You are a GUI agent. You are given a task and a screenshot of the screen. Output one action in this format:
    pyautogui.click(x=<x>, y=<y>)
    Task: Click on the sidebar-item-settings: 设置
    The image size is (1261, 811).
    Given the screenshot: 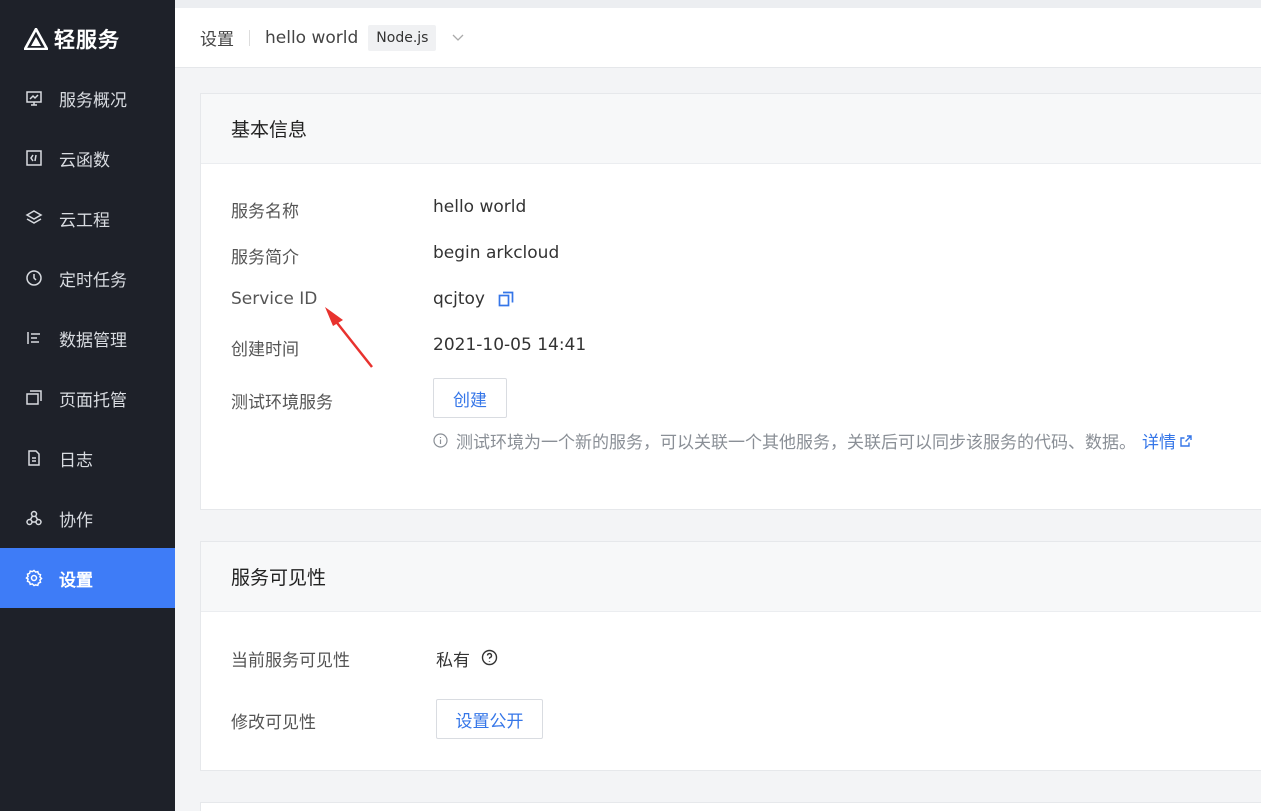 What is the action you would take?
    pyautogui.click(x=87, y=578)
    